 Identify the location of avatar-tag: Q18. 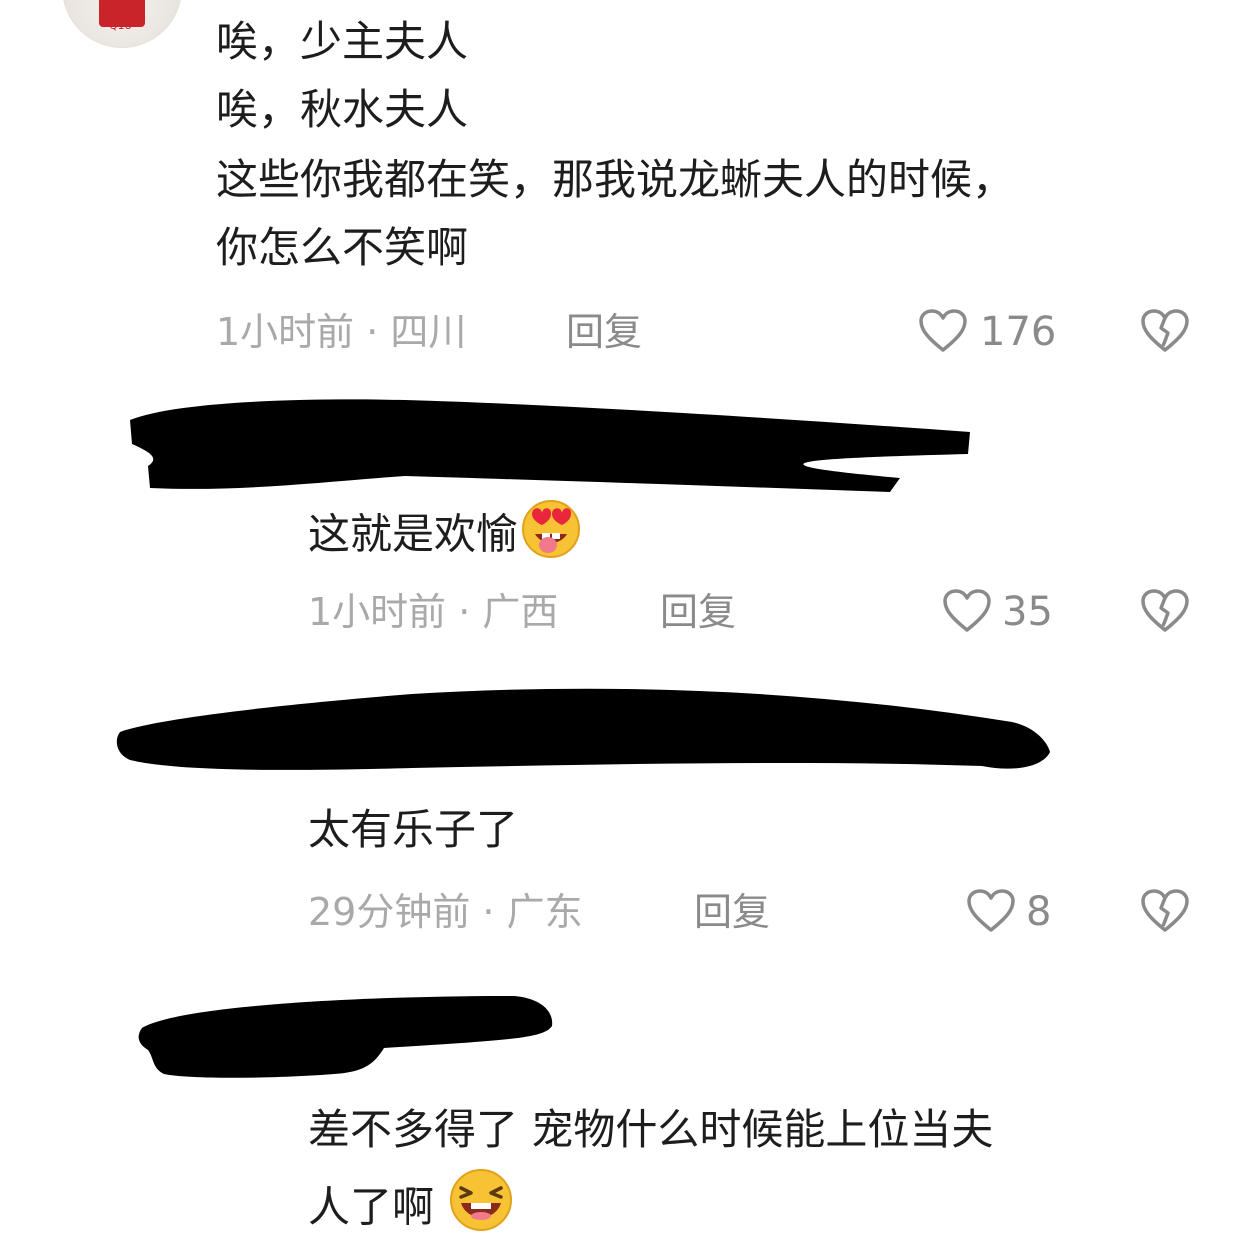
(120, 25).